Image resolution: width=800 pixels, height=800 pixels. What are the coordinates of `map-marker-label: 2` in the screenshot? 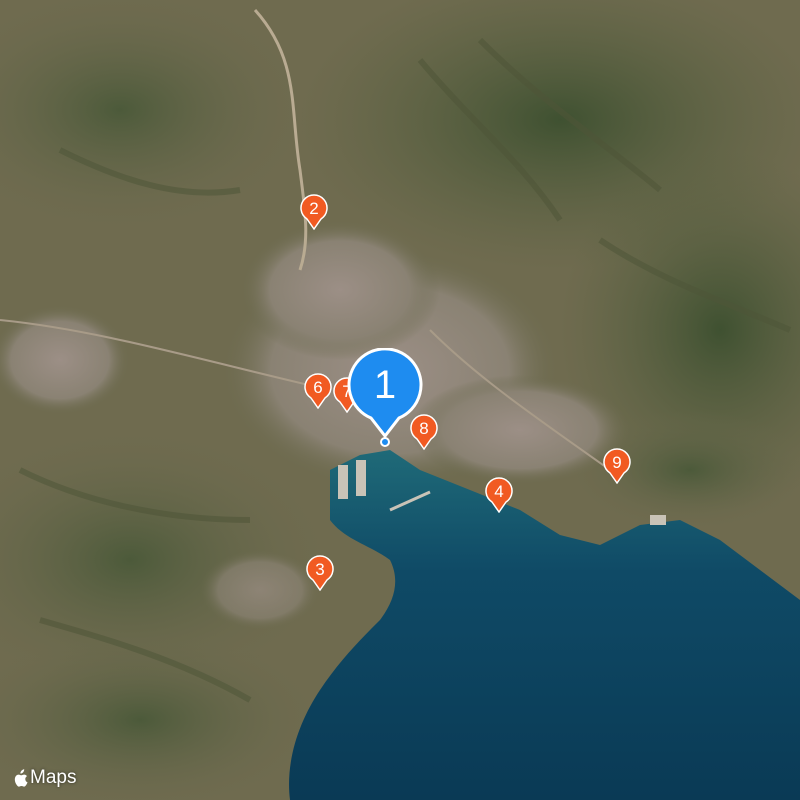 It's located at (314, 208).